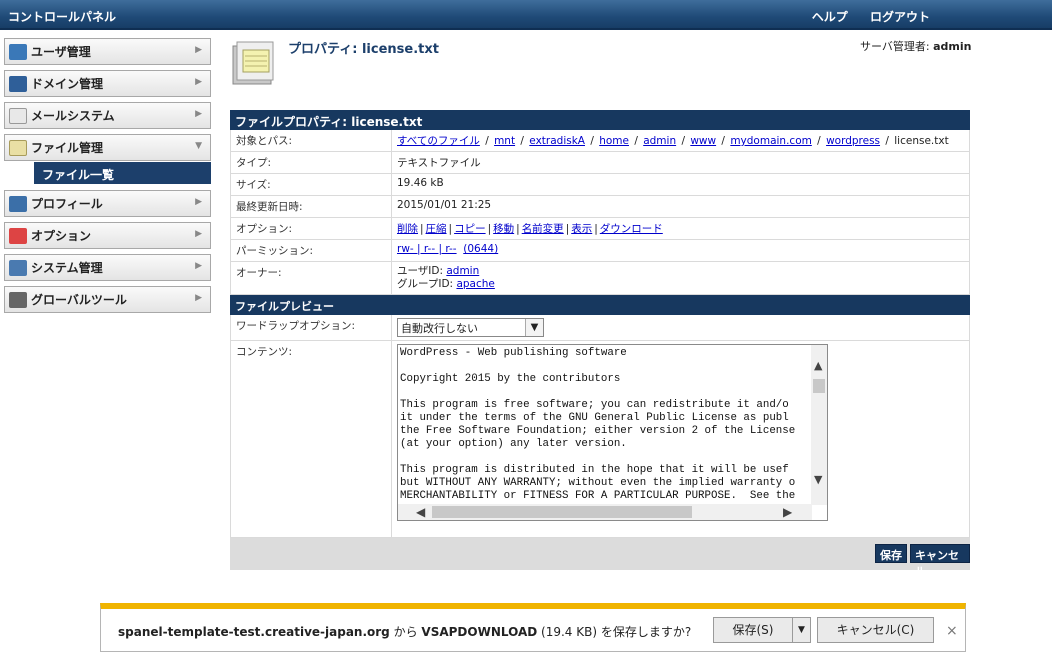 This screenshot has height=652, width=1052. I want to click on size-value: 19.46 kB, so click(420, 183).